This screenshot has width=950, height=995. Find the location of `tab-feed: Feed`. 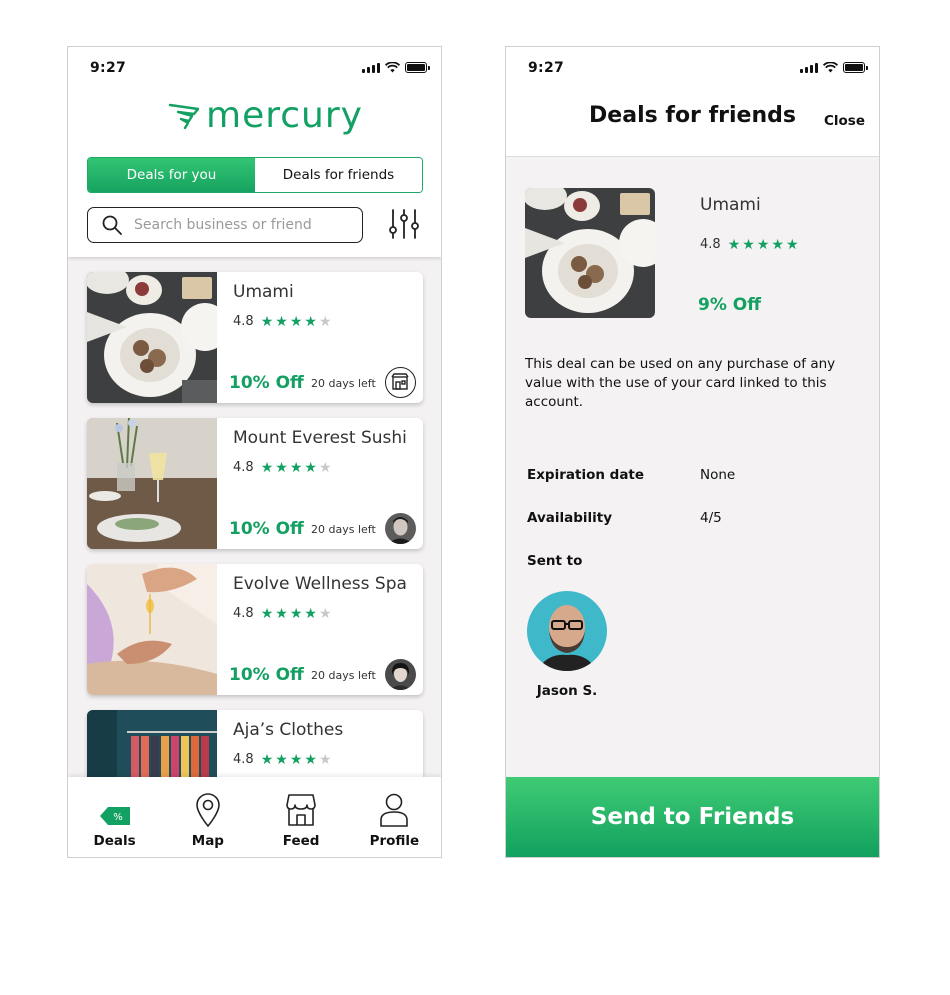

tab-feed: Feed is located at coordinates (301, 817).